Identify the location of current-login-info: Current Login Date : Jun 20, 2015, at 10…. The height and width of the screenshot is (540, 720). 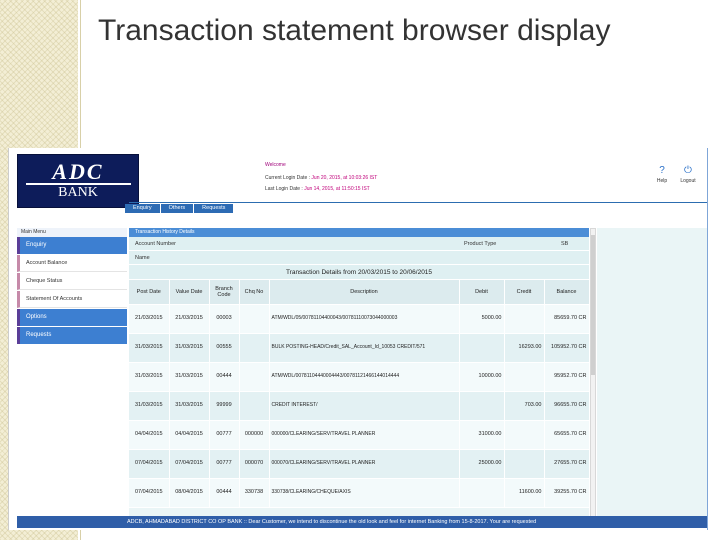
(321, 178).